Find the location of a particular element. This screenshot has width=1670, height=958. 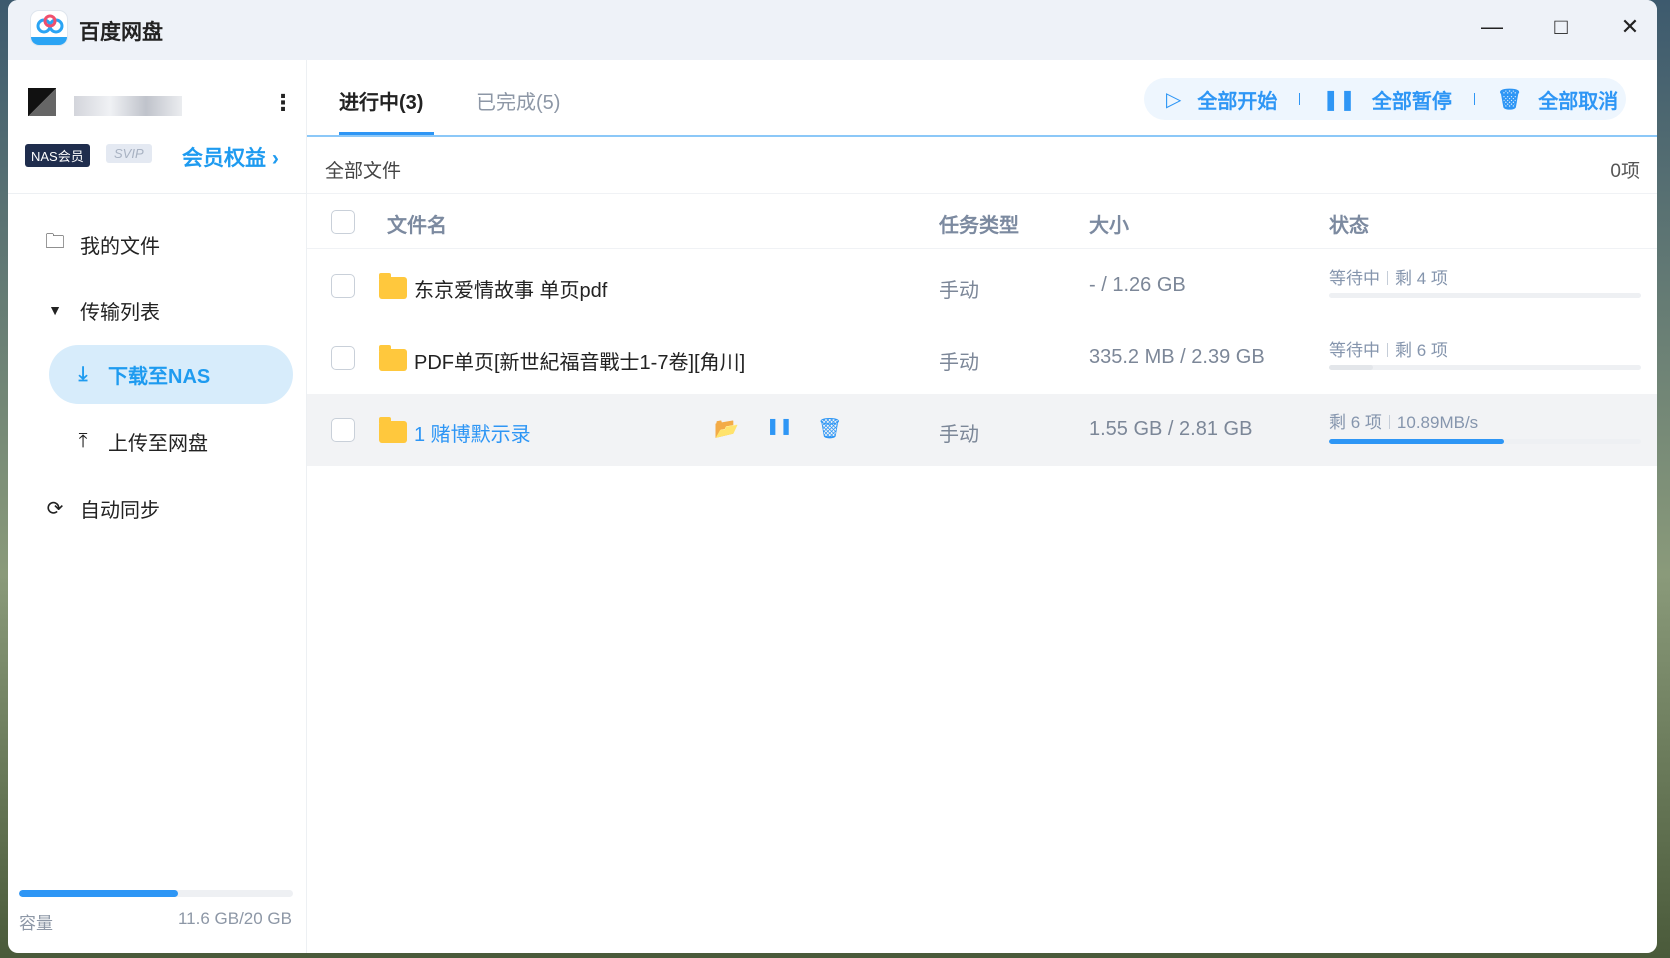

open-folder-icon: 📂 is located at coordinates (726, 428).